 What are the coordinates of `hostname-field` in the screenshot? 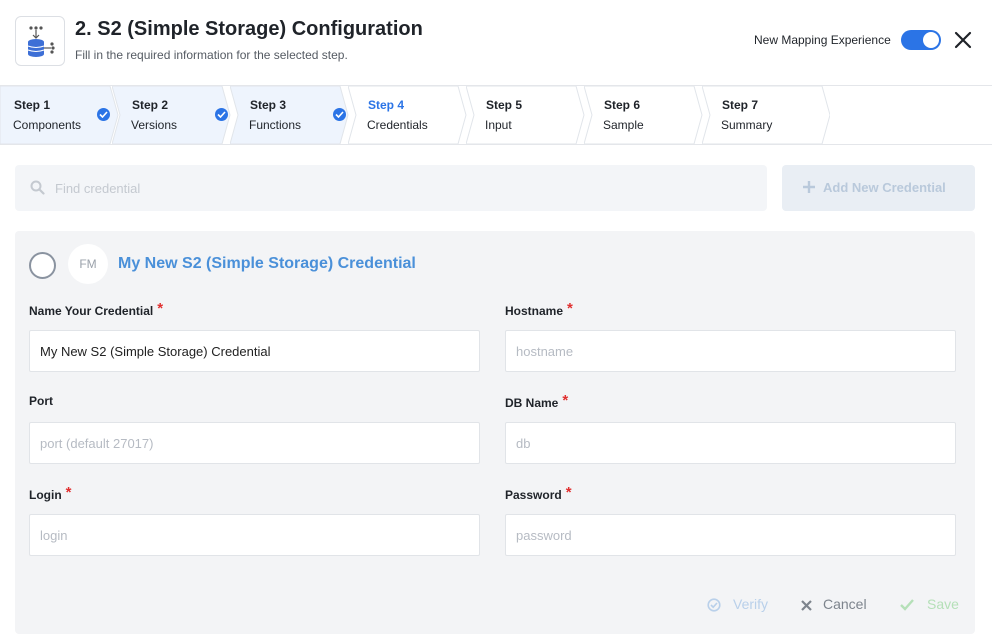 It's located at (730, 351).